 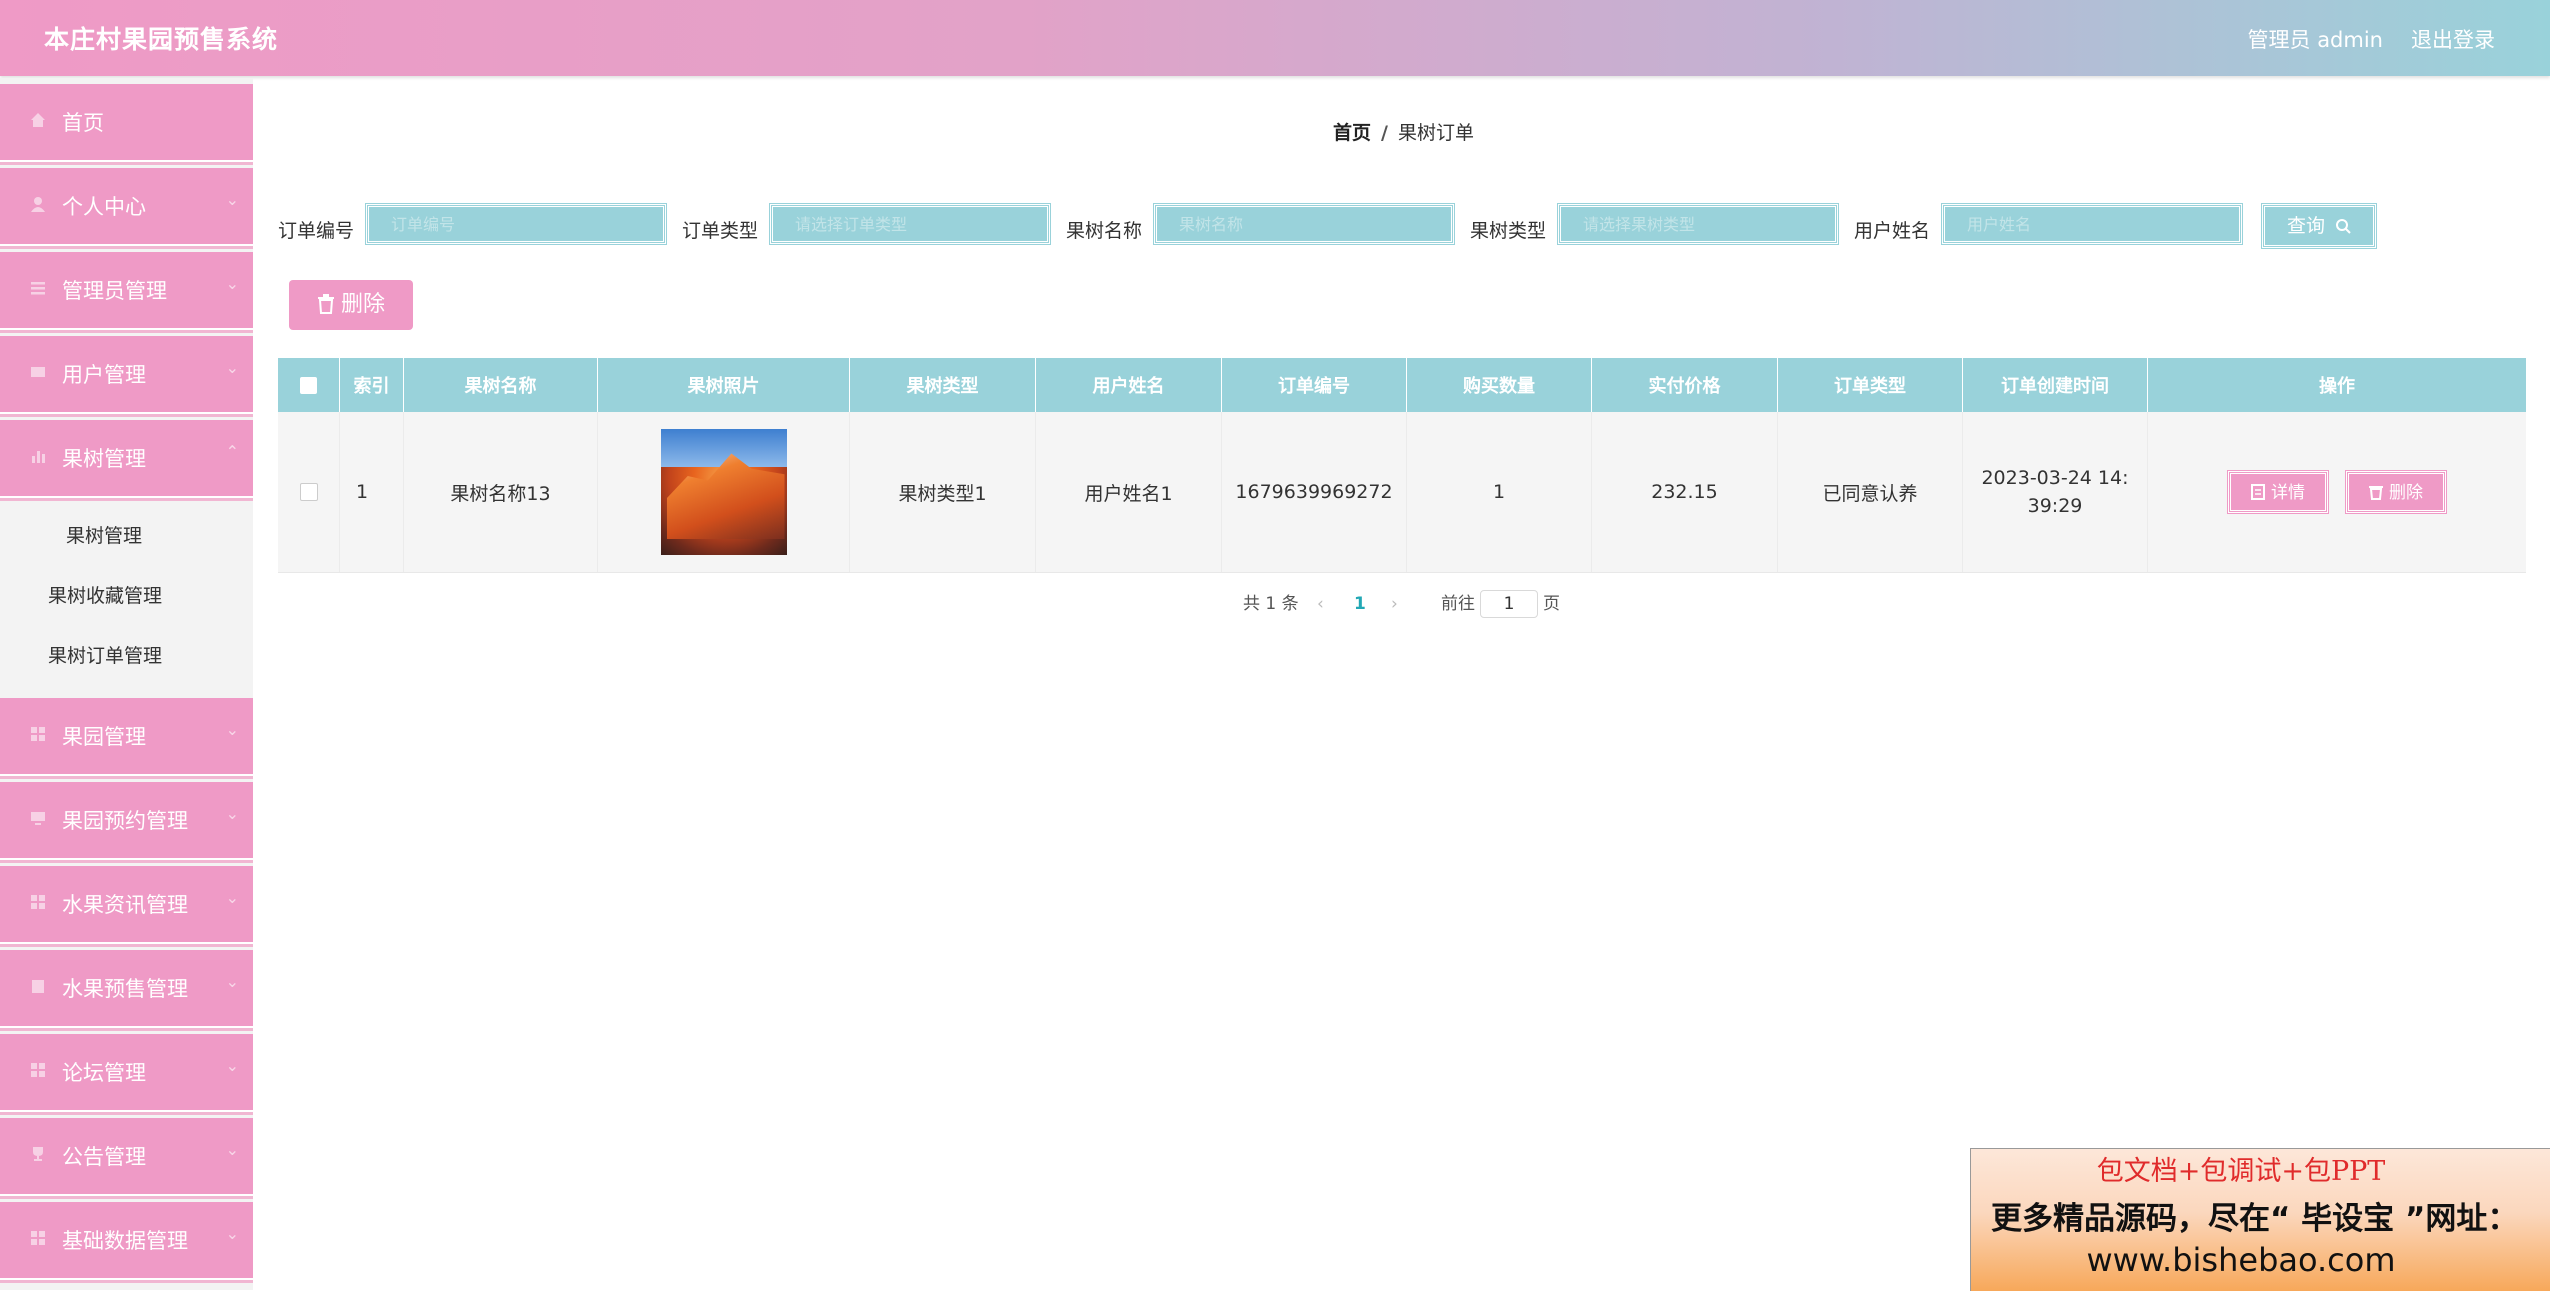 I want to click on search-button: 查询, so click(x=2319, y=226).